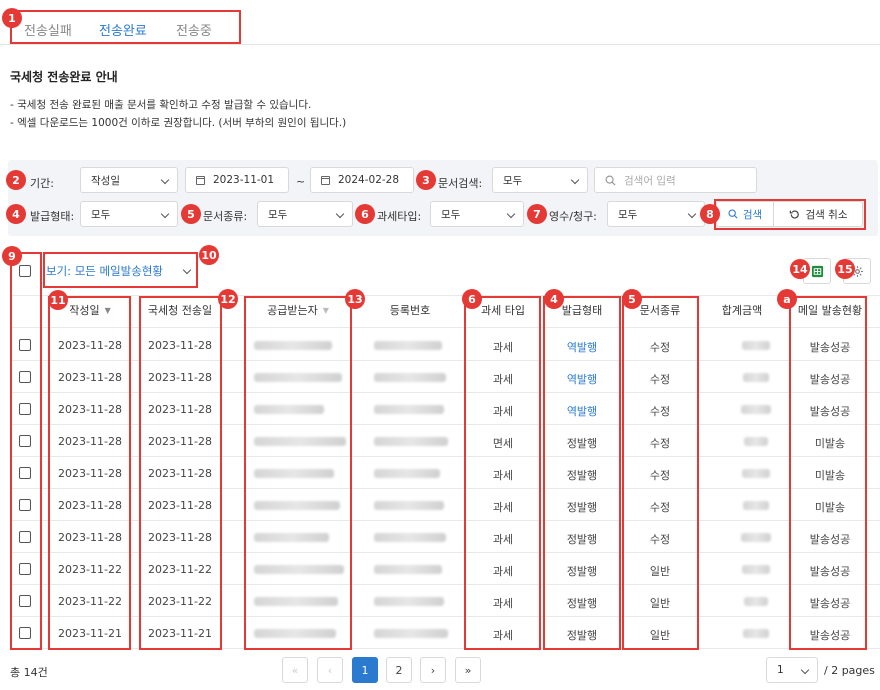 Image resolution: width=880 pixels, height=690 pixels. Describe the element at coordinates (660, 411) in the screenshot. I see `cell-doc-kind: 수정` at that location.